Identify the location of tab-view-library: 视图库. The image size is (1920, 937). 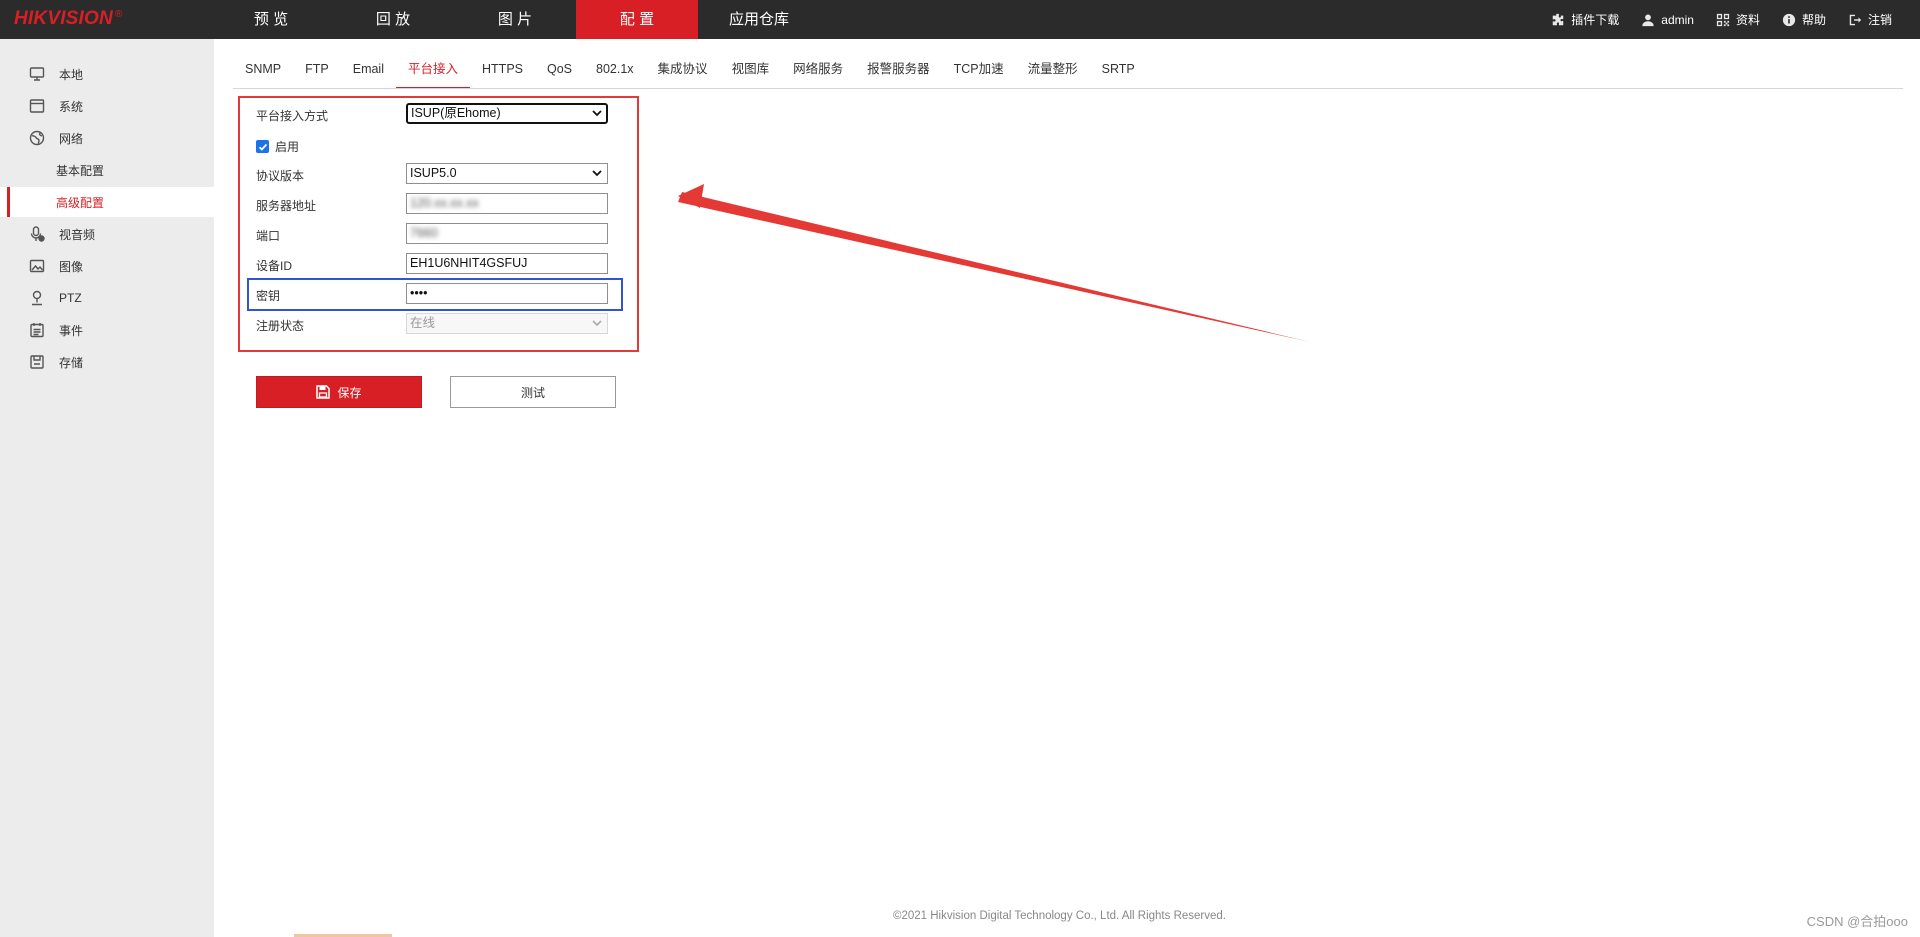
(751, 69).